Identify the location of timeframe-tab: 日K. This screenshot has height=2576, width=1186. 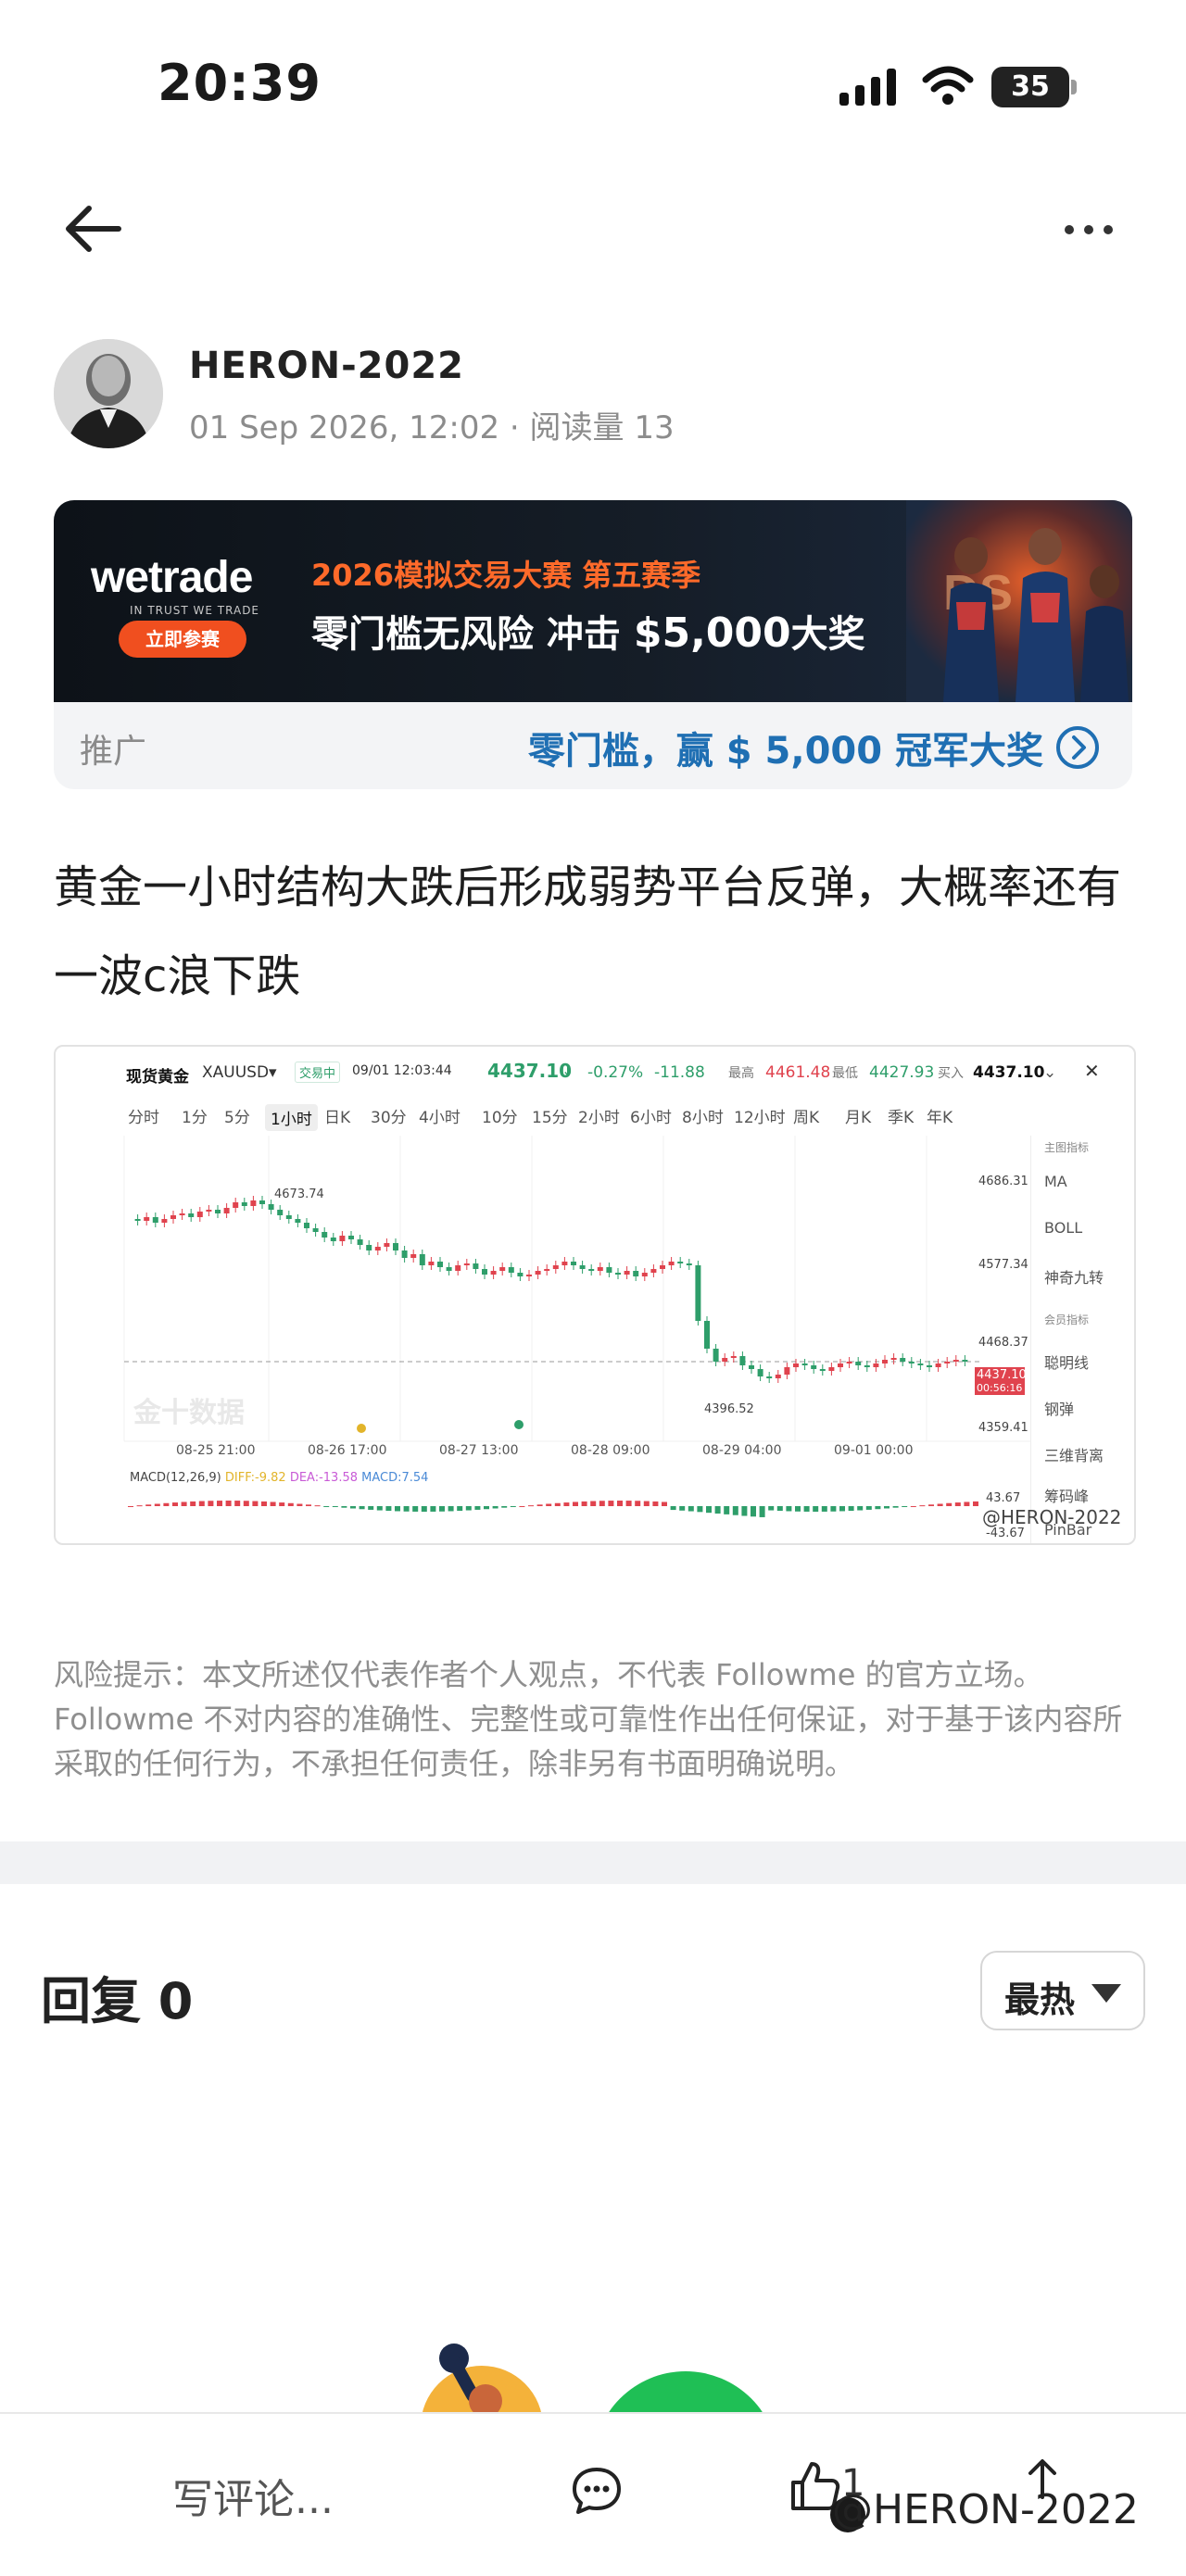
(337, 1115).